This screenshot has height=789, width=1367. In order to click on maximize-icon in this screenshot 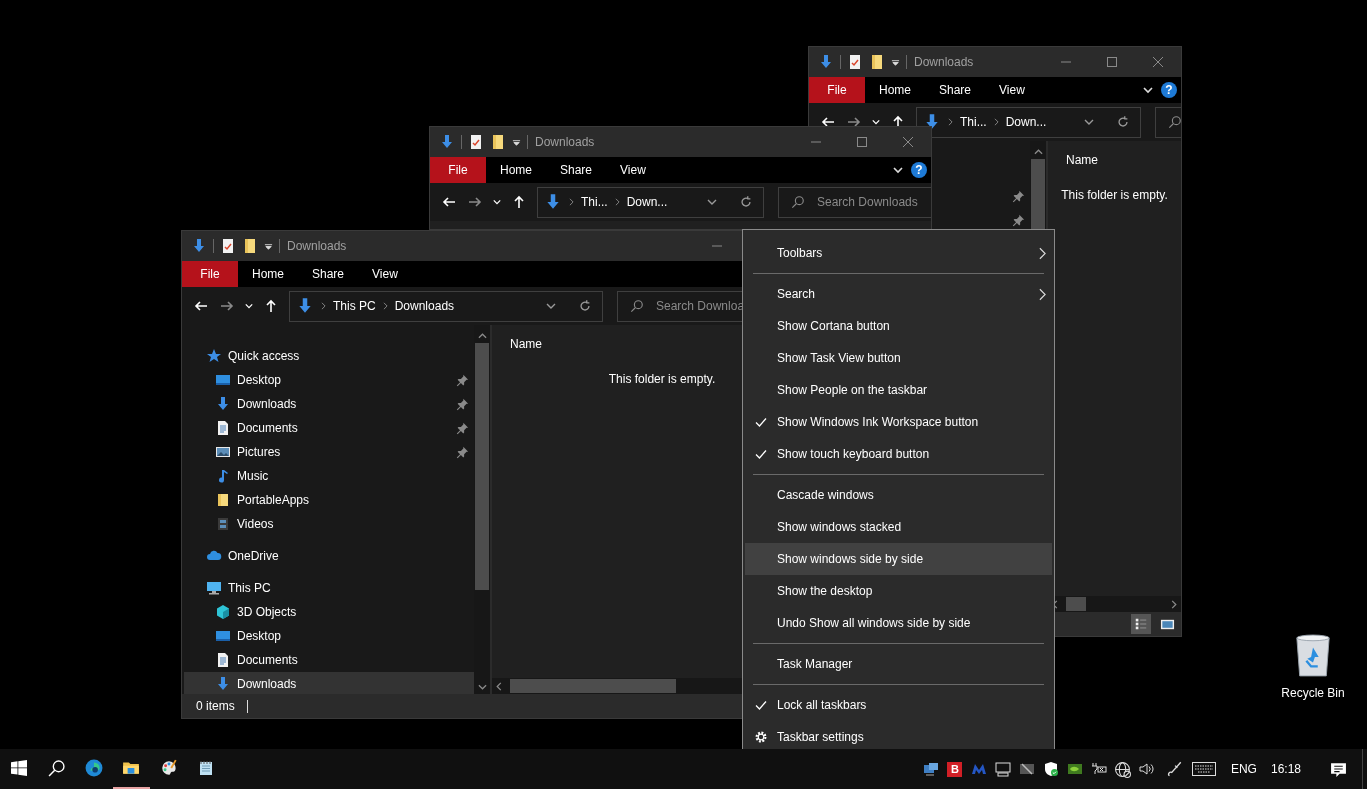, I will do `click(1112, 62)`.